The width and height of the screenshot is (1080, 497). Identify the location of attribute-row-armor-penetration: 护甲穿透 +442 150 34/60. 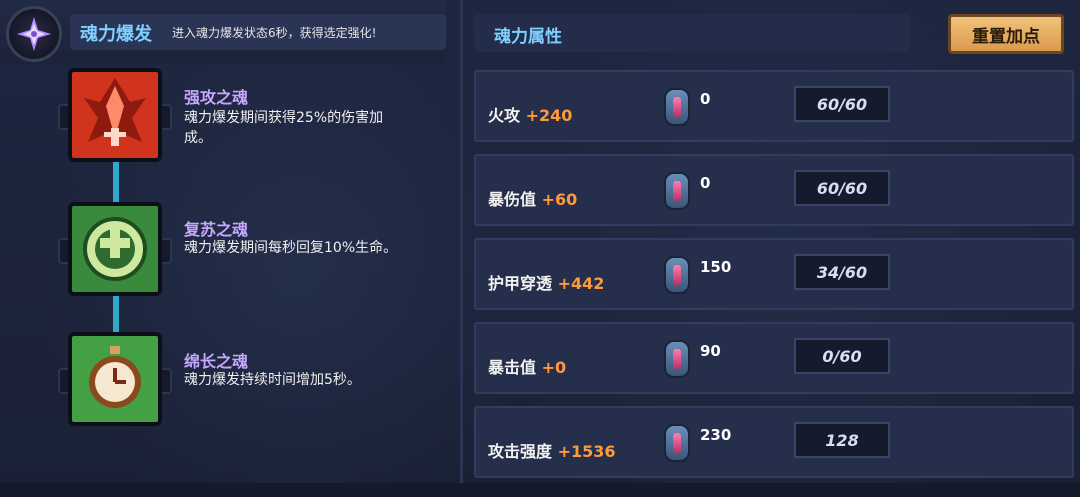
(774, 274).